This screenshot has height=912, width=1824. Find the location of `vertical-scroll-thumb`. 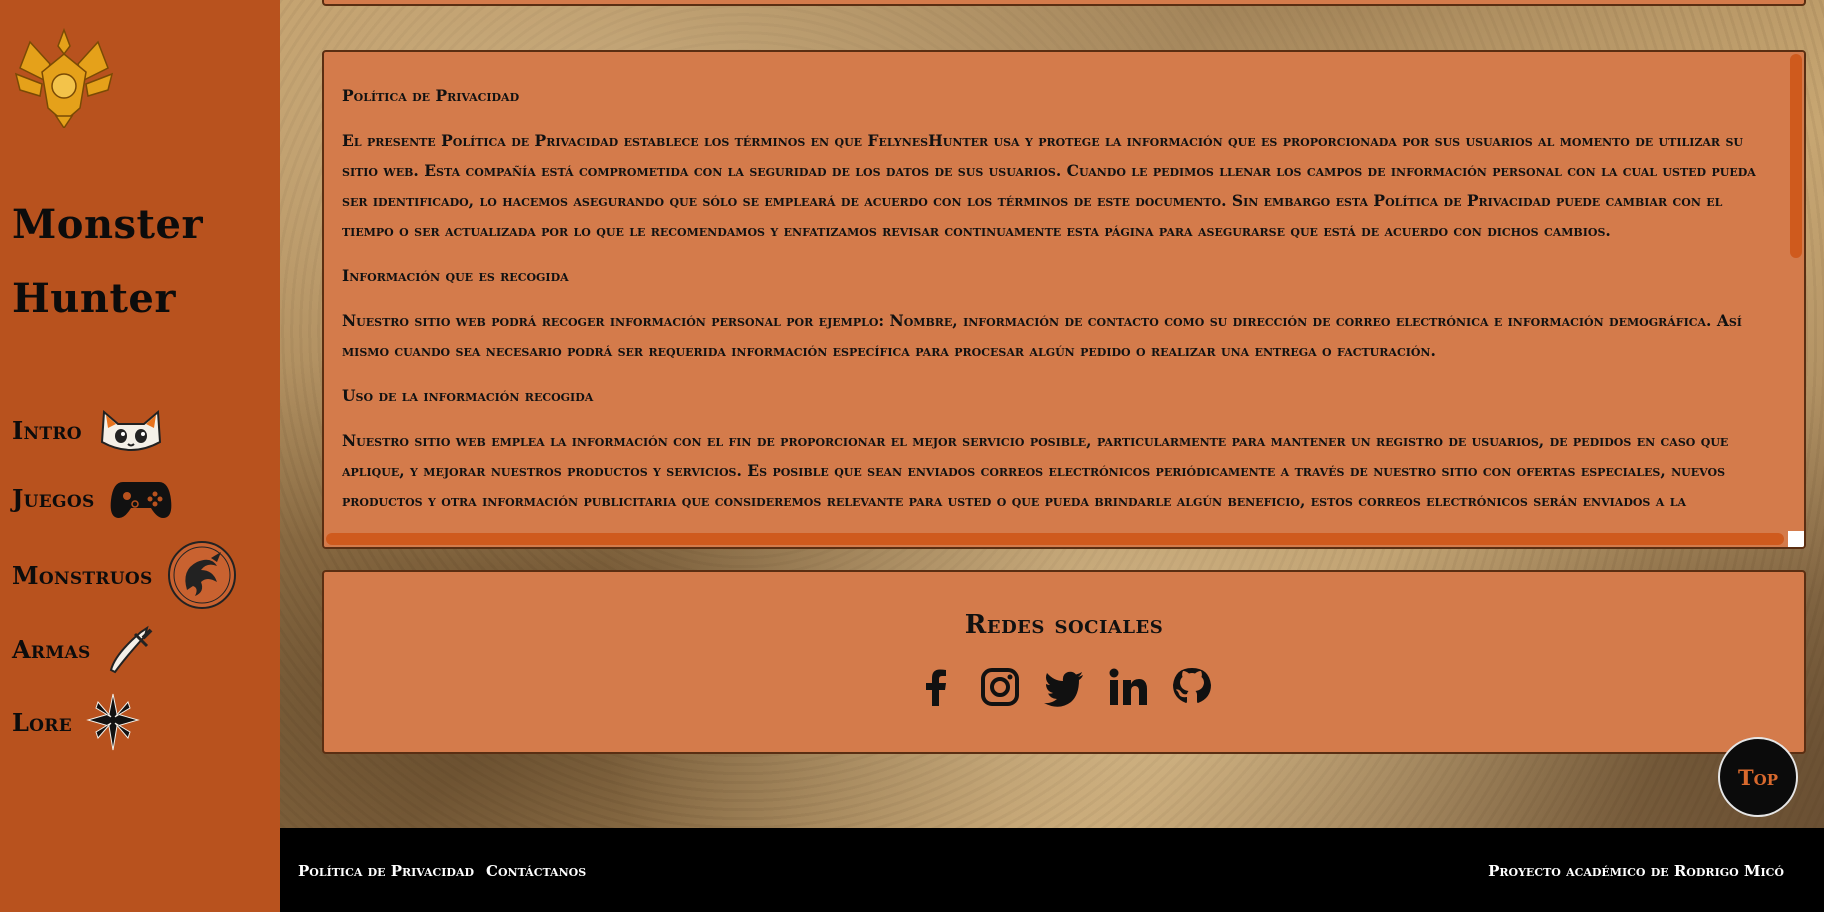

vertical-scroll-thumb is located at coordinates (1796, 156).